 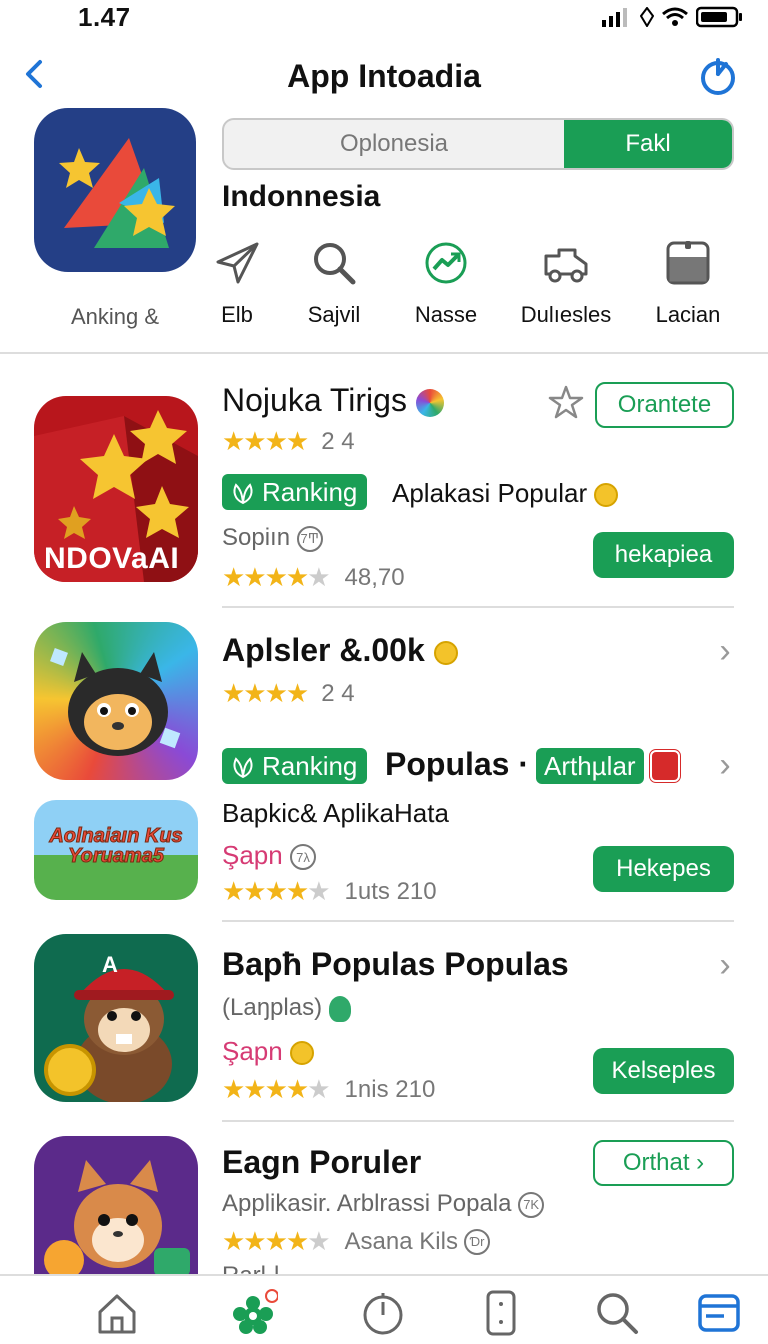 I want to click on wifi-icon, so click(x=675, y=16).